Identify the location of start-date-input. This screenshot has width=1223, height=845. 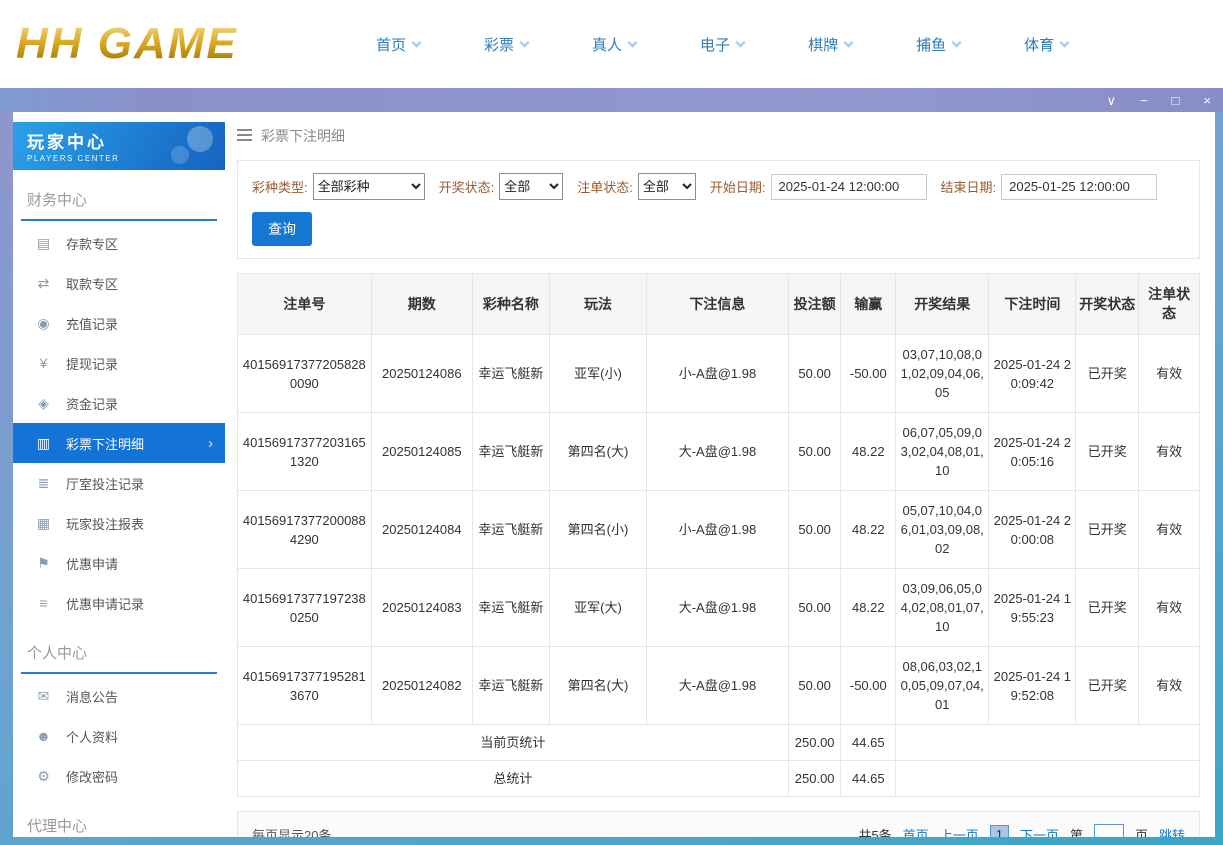
(848, 186).